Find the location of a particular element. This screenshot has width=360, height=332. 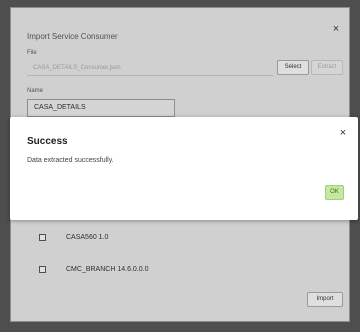

success-title: Success is located at coordinates (47, 141).